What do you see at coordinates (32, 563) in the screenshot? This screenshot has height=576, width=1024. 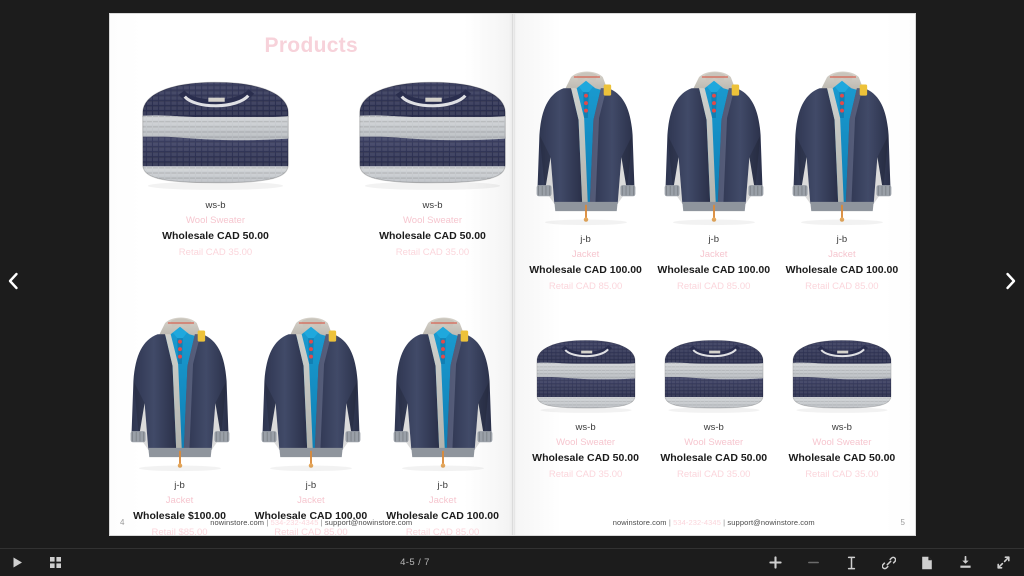 I see `toolbar-left-group` at bounding box center [32, 563].